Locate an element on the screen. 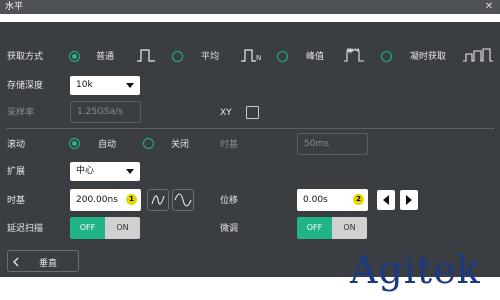  arrow-left-icon is located at coordinates (386, 200).